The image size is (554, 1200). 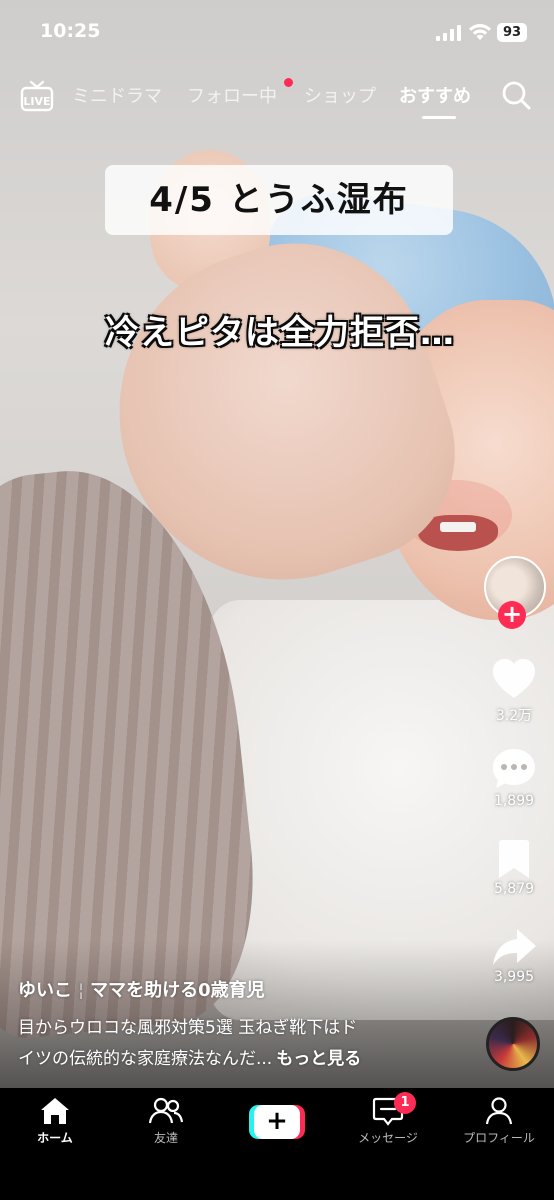 What do you see at coordinates (514, 947) in the screenshot?
I see `share-icon` at bounding box center [514, 947].